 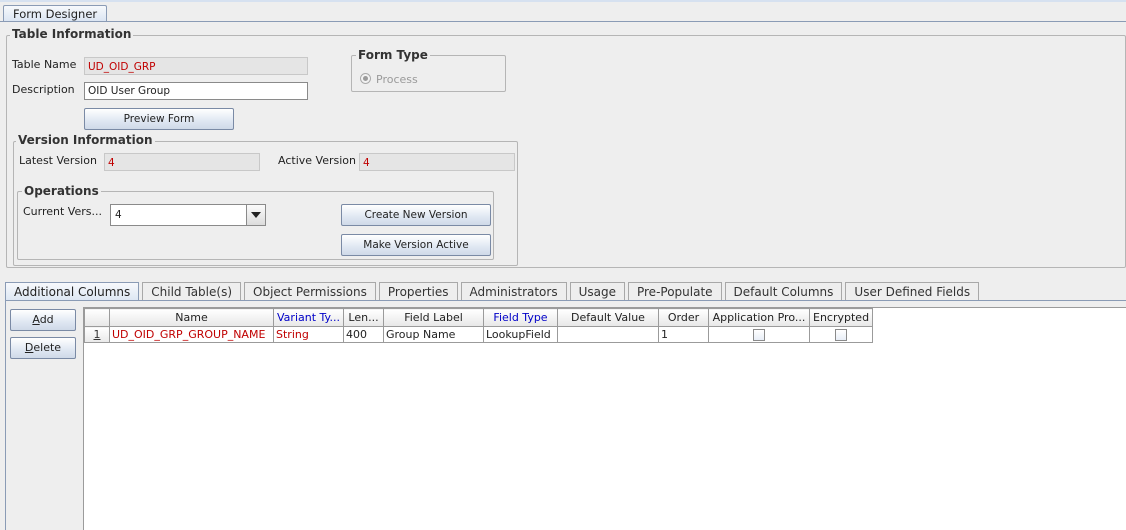 What do you see at coordinates (397, 79) in the screenshot?
I see `process-radio-label: Process` at bounding box center [397, 79].